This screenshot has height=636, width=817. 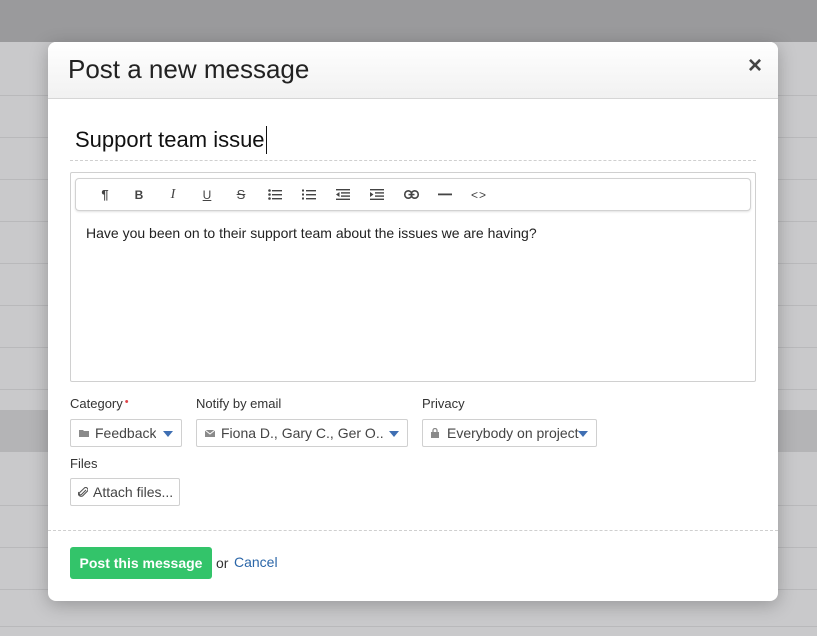 What do you see at coordinates (239, 403) in the screenshot?
I see `notify-label: Notify by email` at bounding box center [239, 403].